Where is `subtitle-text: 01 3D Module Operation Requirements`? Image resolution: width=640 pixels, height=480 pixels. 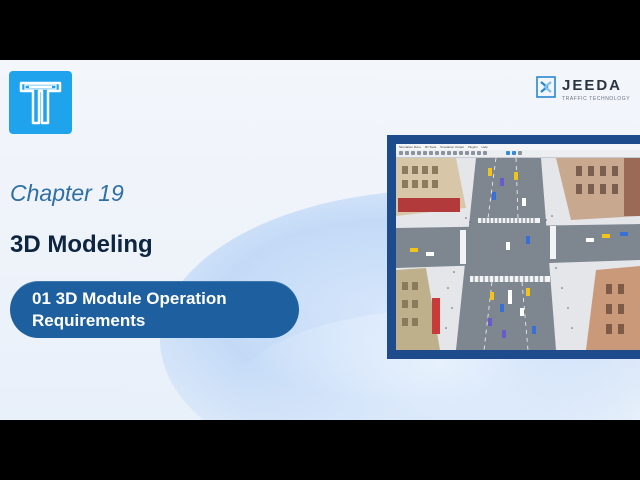 subtitle-text: 01 3D Module Operation Requirements is located at coordinates (129, 309).